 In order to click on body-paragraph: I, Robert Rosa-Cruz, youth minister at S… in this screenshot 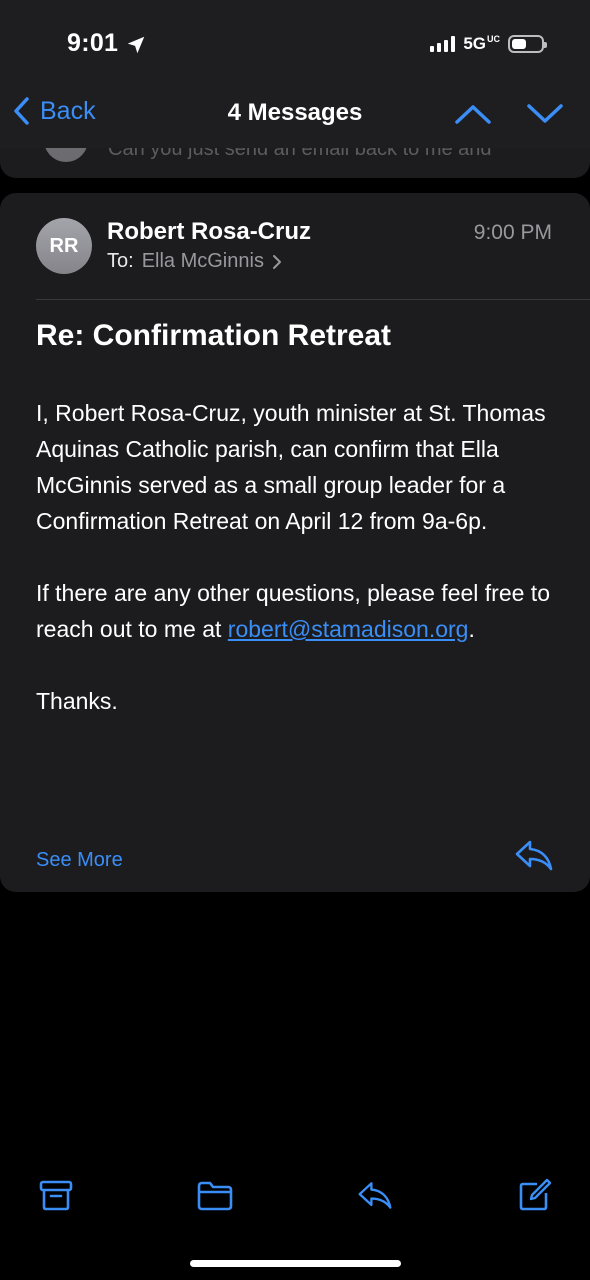, I will do `click(291, 467)`.